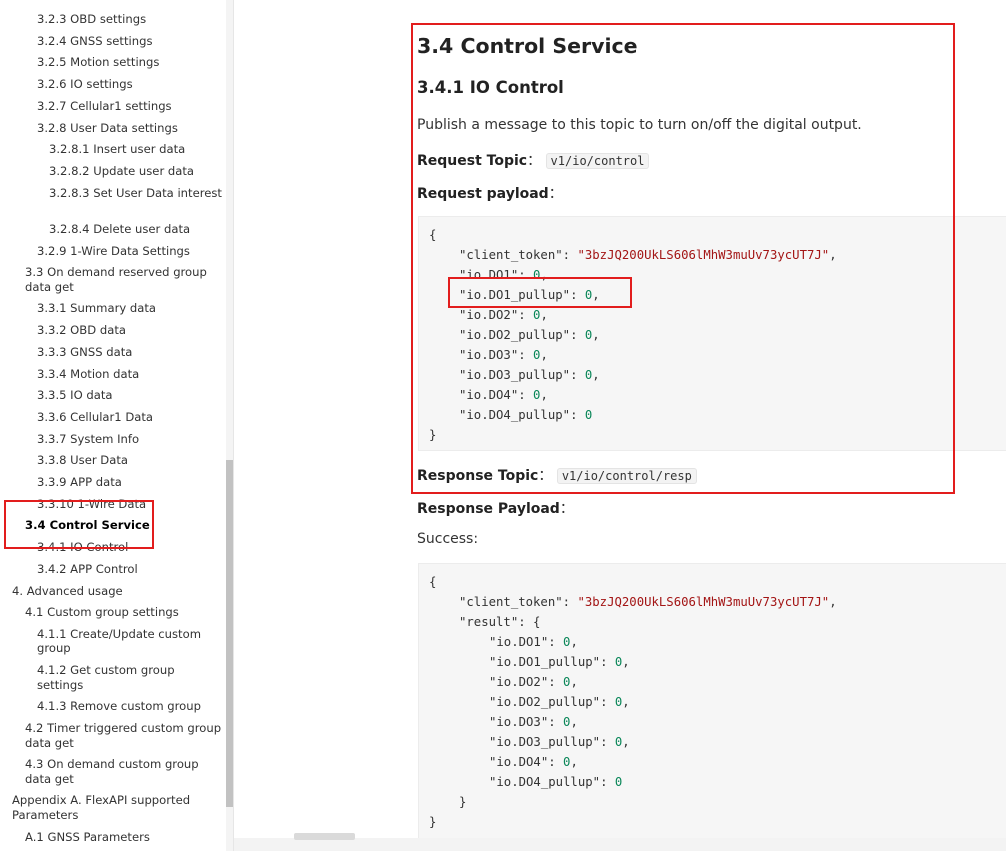 Image resolution: width=1006 pixels, height=851 pixels. What do you see at coordinates (490, 87) in the screenshot?
I see `subsection-title: 3.4.1 IO Control` at bounding box center [490, 87].